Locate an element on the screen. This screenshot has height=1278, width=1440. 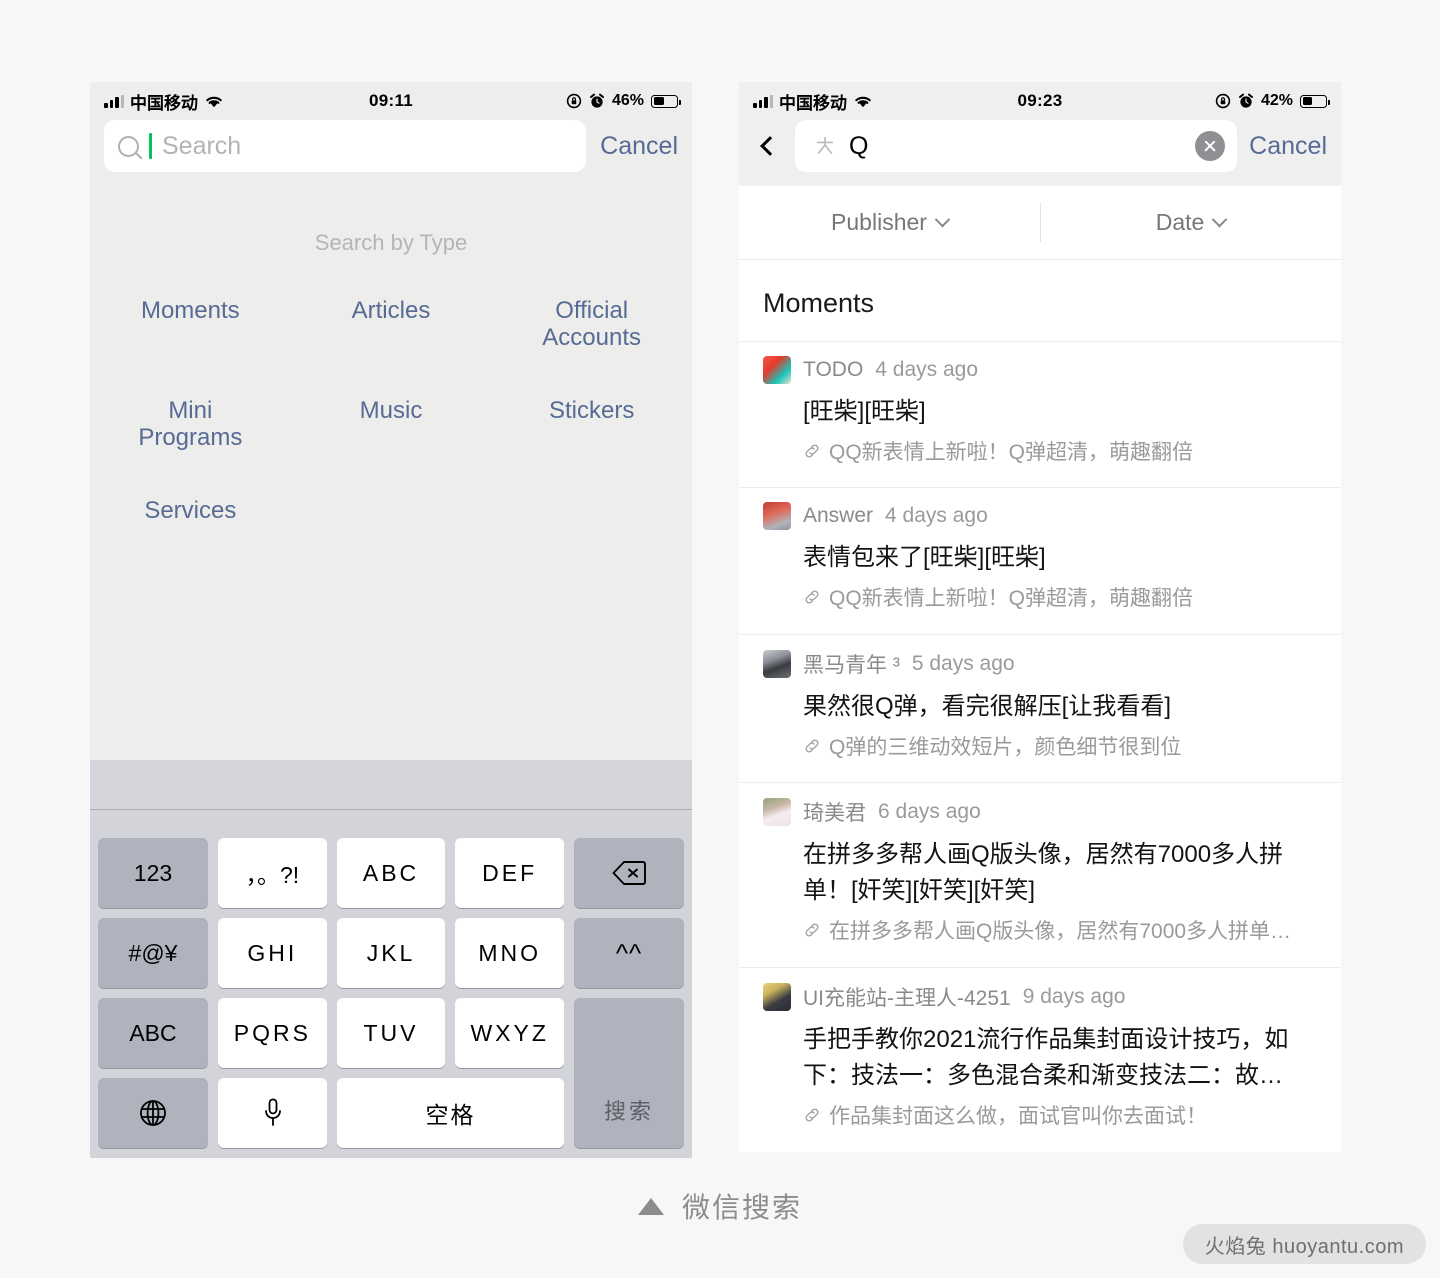
key-mno: MNO is located at coordinates (510, 953).